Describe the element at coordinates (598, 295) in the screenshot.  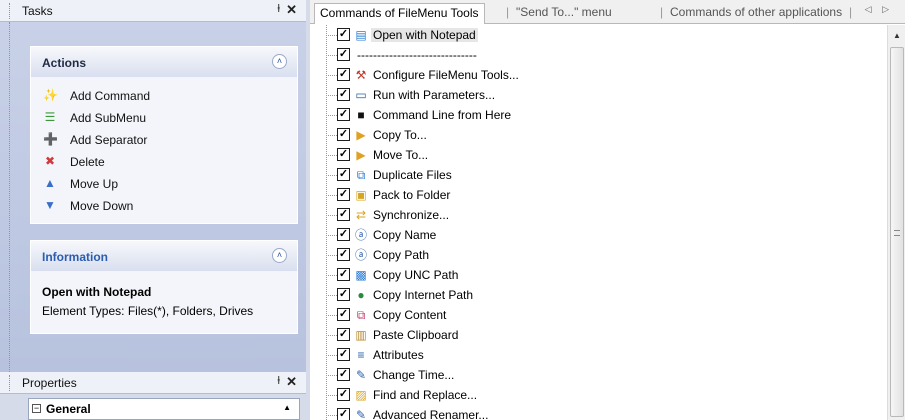
I see `command-row: ✓ ● Copy Internet Path` at that location.